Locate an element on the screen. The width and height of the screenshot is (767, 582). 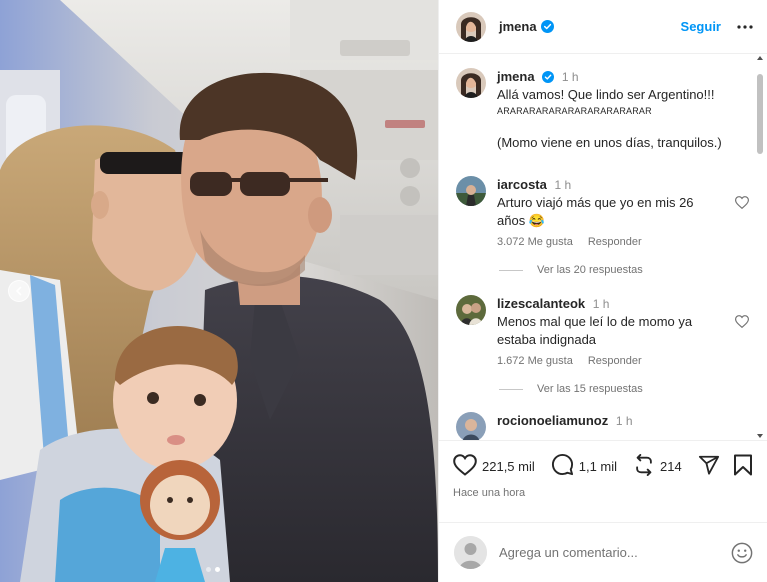
scroll-thumb is located at coordinates (760, 114).